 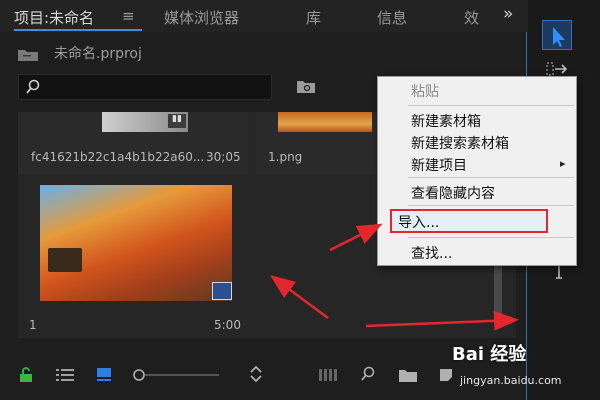 I want to click on watermark-url: jingyan.baidu.com, so click(x=511, y=380).